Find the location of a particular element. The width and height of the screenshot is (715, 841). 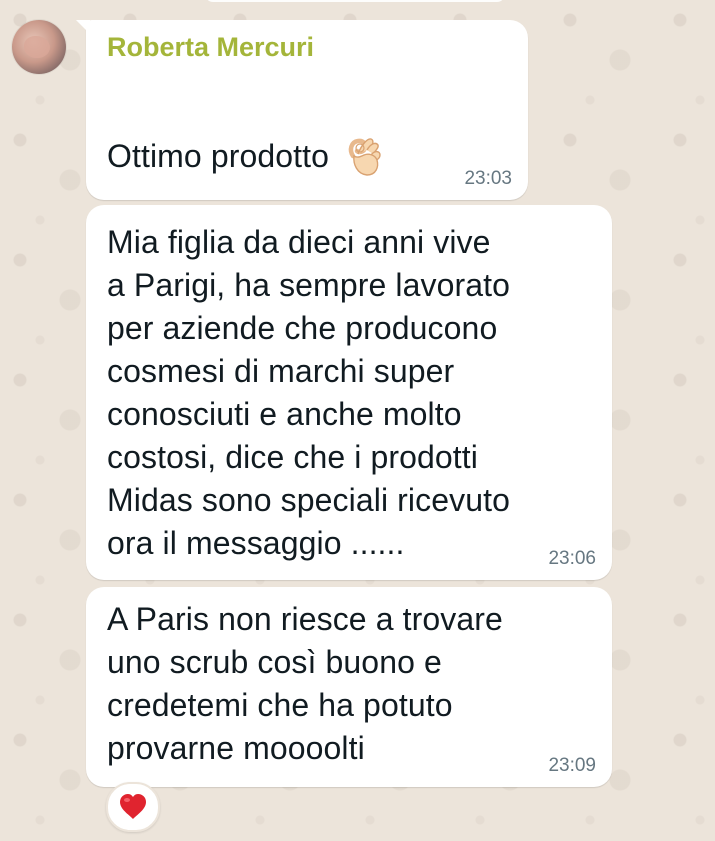

message-line: cosmesi di marchi super is located at coordinates (281, 371).